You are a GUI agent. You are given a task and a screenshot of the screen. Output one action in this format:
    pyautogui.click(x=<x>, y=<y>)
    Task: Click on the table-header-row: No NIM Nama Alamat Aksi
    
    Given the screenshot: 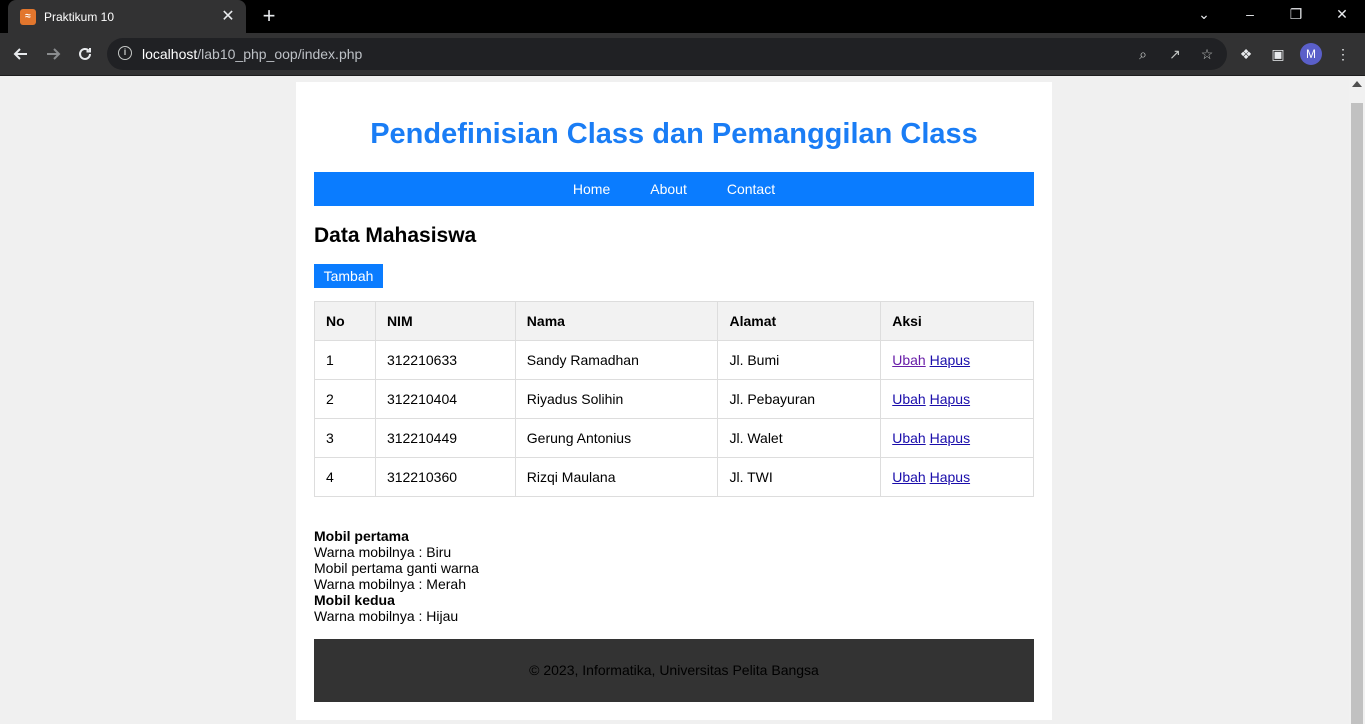 What is the action you would take?
    pyautogui.click(x=674, y=321)
    